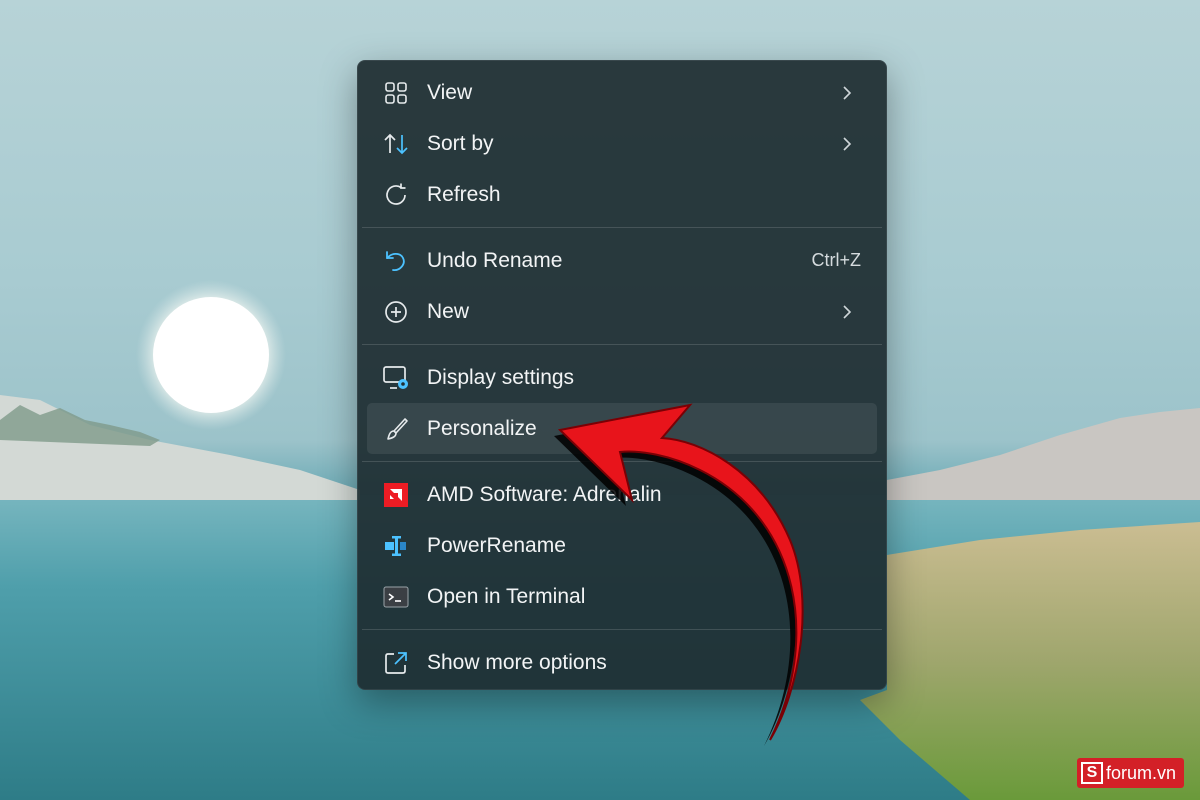  What do you see at coordinates (450, 92) in the screenshot?
I see `menu-item-label: View` at bounding box center [450, 92].